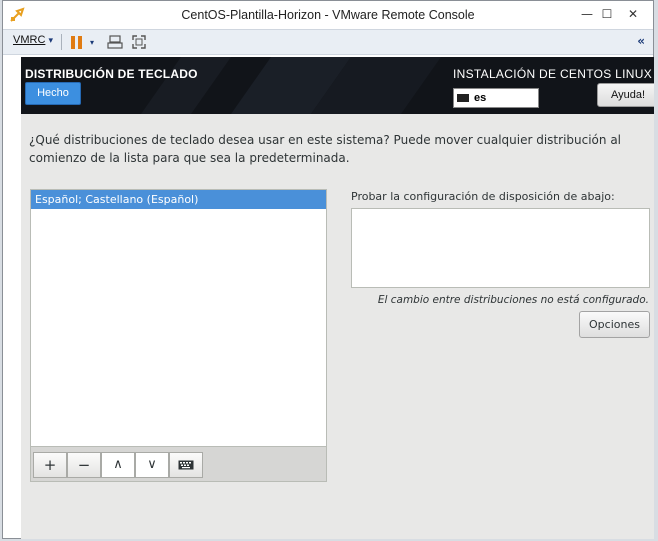  I want to click on help-button: Ayuda!, so click(625, 95).